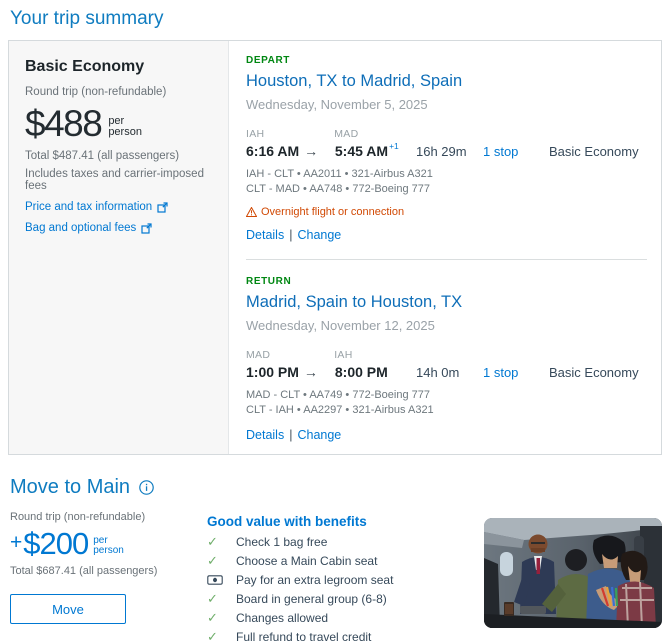 Image resolution: width=670 pixels, height=644 pixels. I want to click on benefit-item: ✓ Board in general group (6-8), so click(345, 598).